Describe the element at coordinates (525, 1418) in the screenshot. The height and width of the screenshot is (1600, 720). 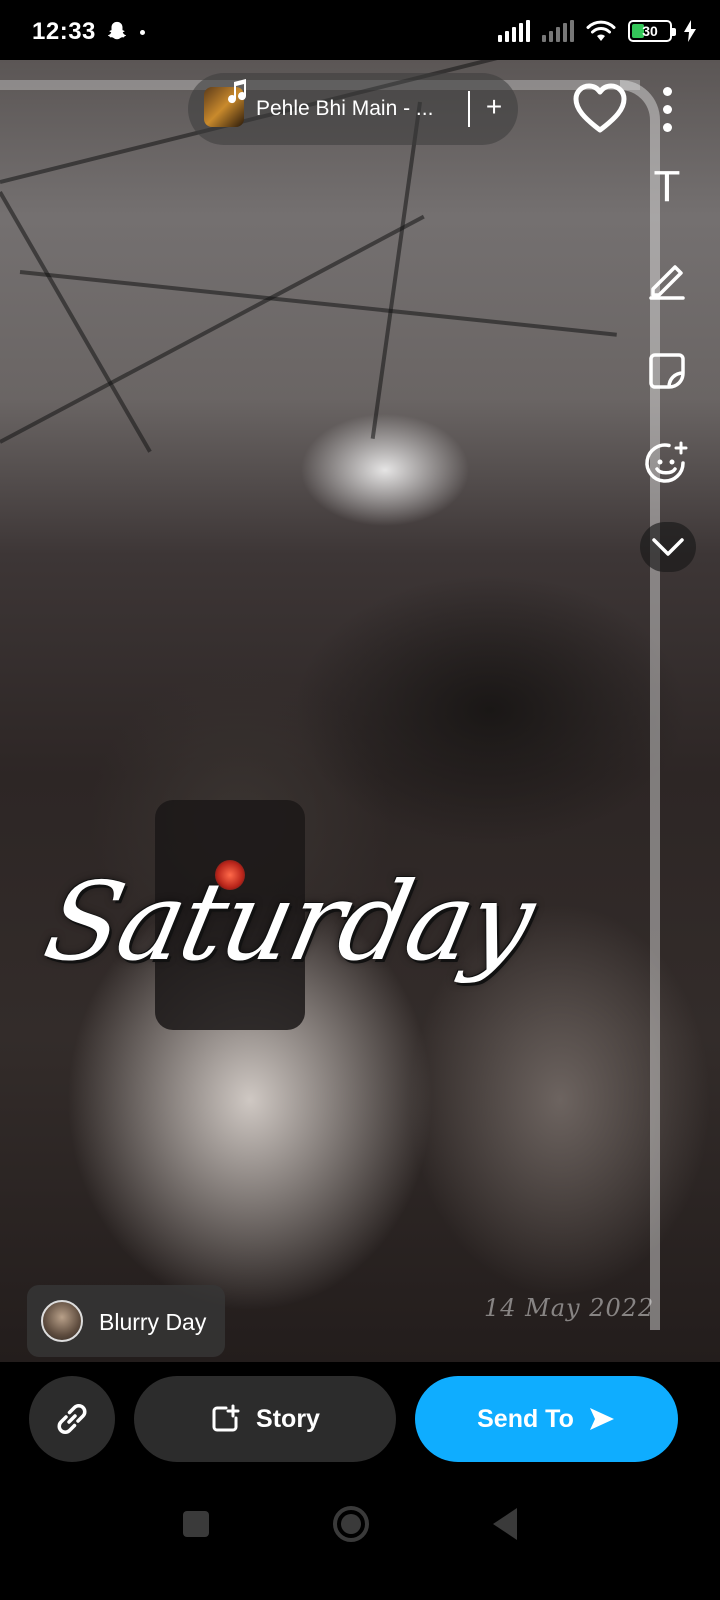
I see `send-to-label: Send To` at that location.